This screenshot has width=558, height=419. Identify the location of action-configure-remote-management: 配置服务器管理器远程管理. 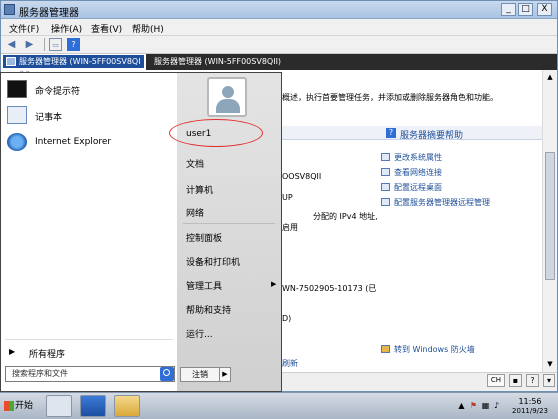
(435, 202).